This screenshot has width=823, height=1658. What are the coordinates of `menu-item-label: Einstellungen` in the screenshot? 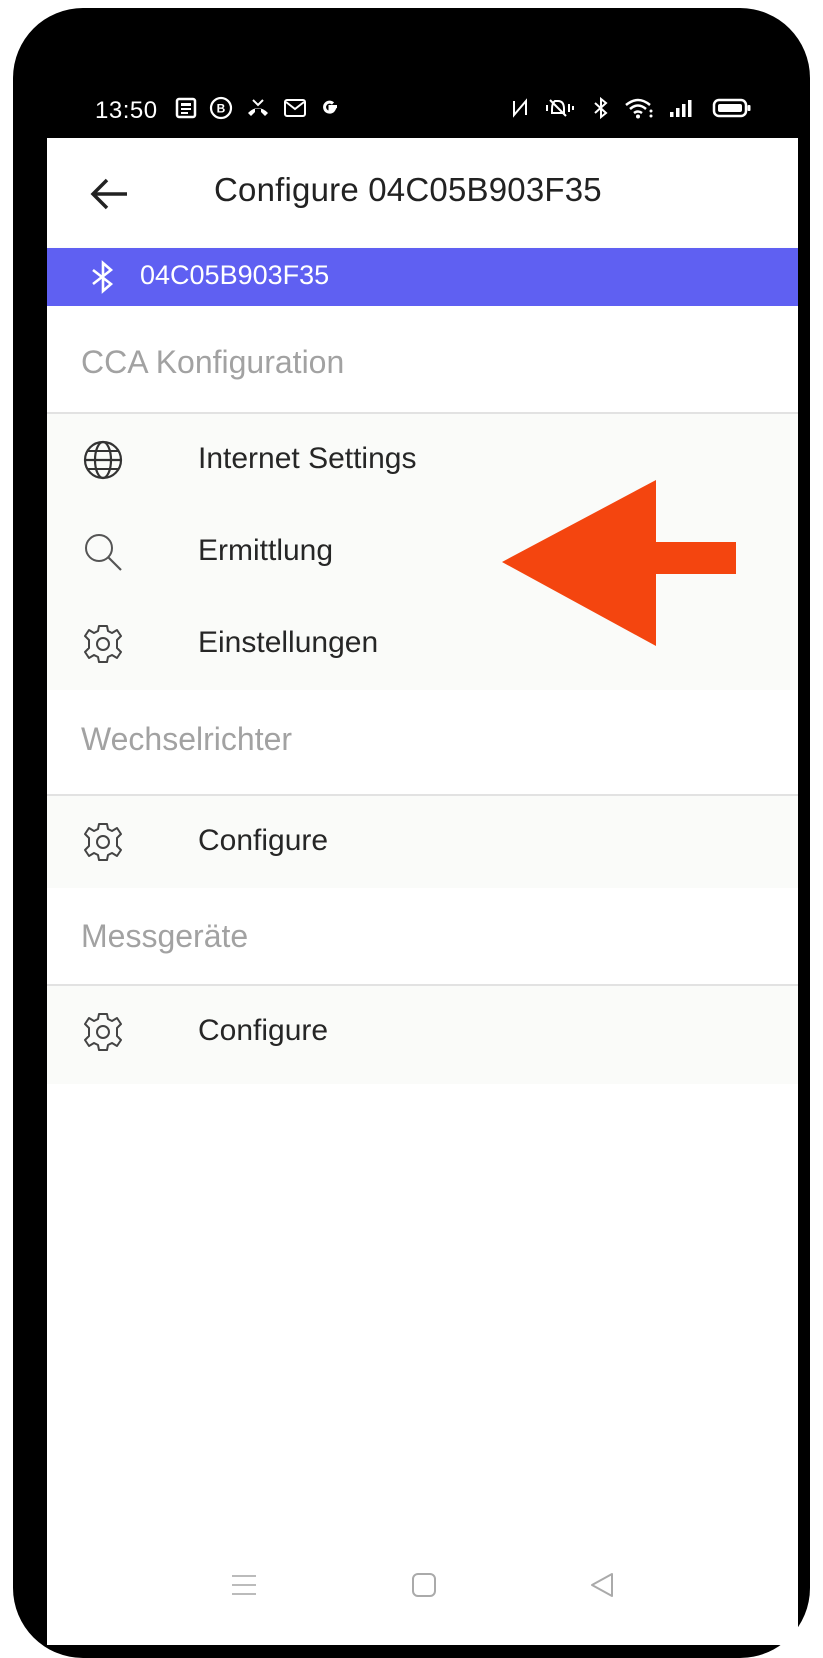 It's located at (288, 642).